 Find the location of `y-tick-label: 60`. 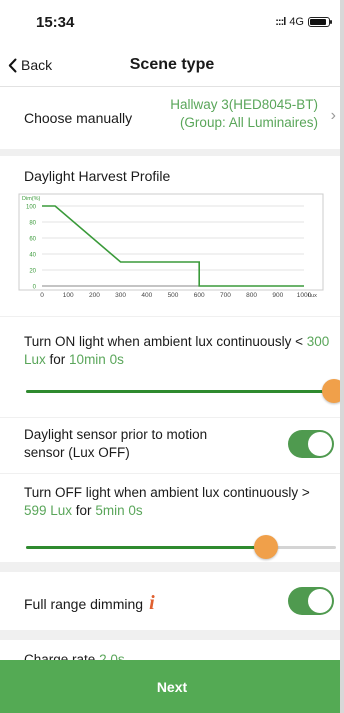

y-tick-label: 60 is located at coordinates (32, 240).